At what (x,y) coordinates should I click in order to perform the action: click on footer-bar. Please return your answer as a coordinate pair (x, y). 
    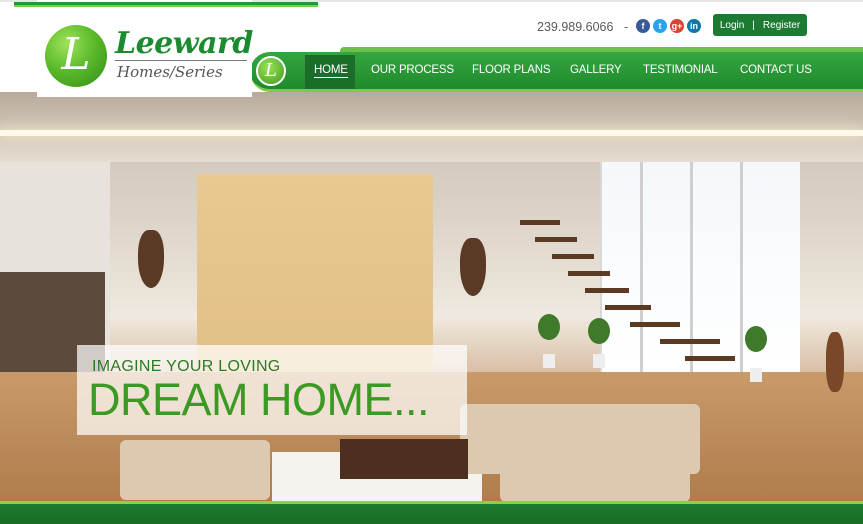
    Looking at the image, I should click on (431, 512).